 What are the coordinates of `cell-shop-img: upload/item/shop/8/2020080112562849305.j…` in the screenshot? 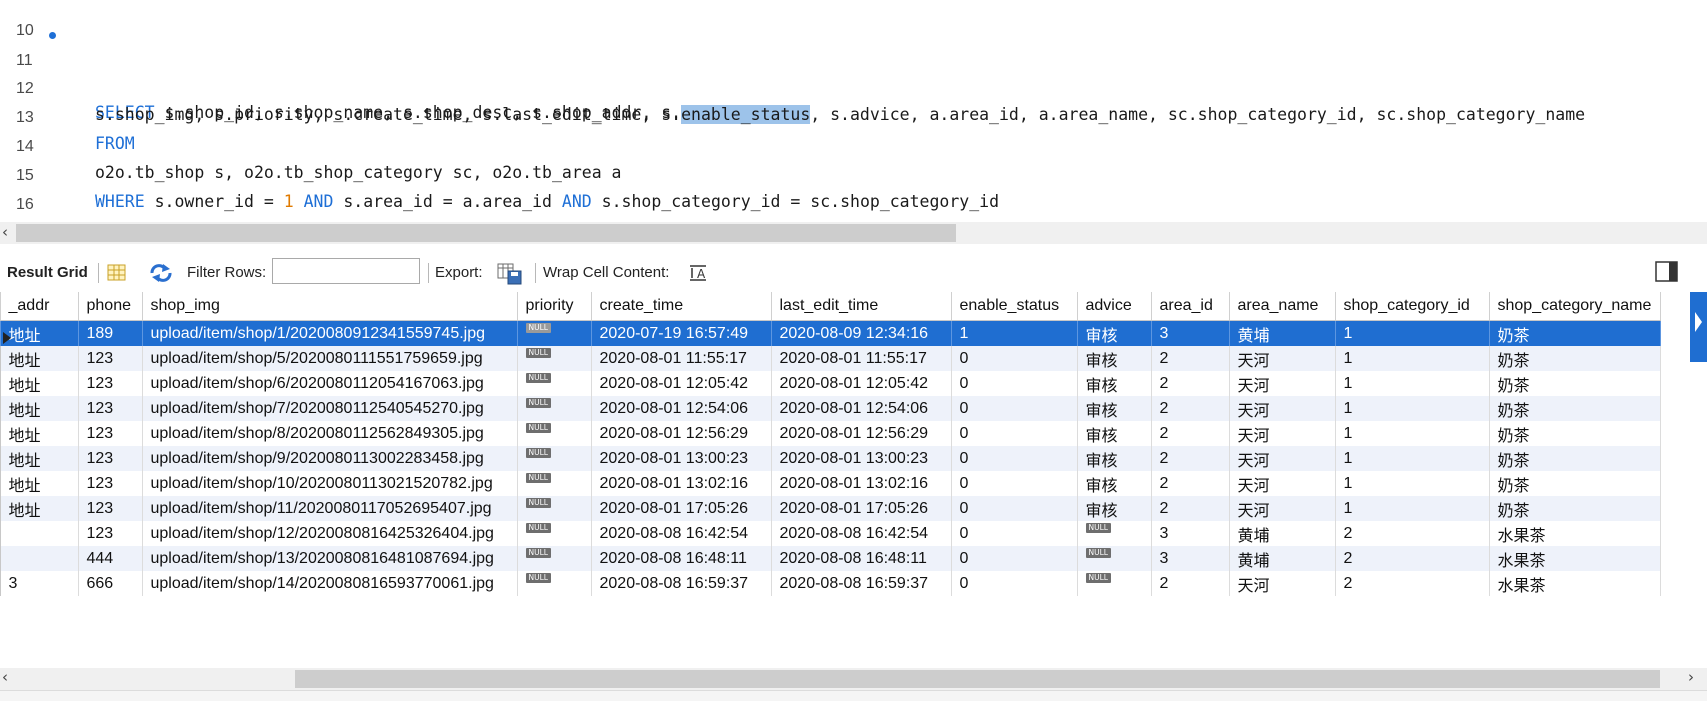 It's located at (330, 433).